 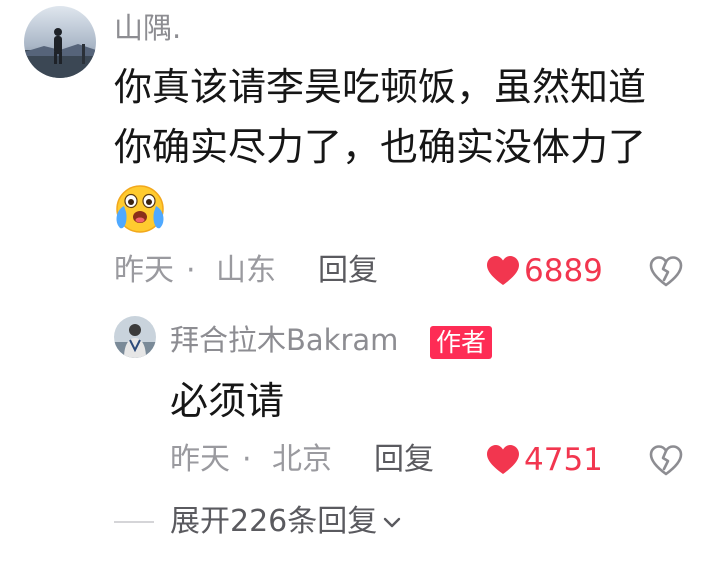 What do you see at coordinates (284, 340) in the screenshot?
I see `reply-username: 拜合拉木Bakram` at bounding box center [284, 340].